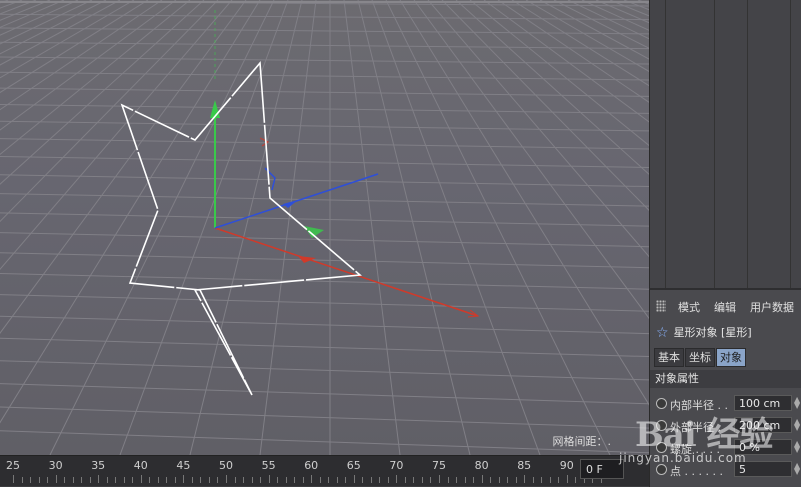 This screenshot has width=801, height=487. I want to click on prop-outer-radius: 外部半径 . 200 cm ▲ ▼, so click(727, 426).